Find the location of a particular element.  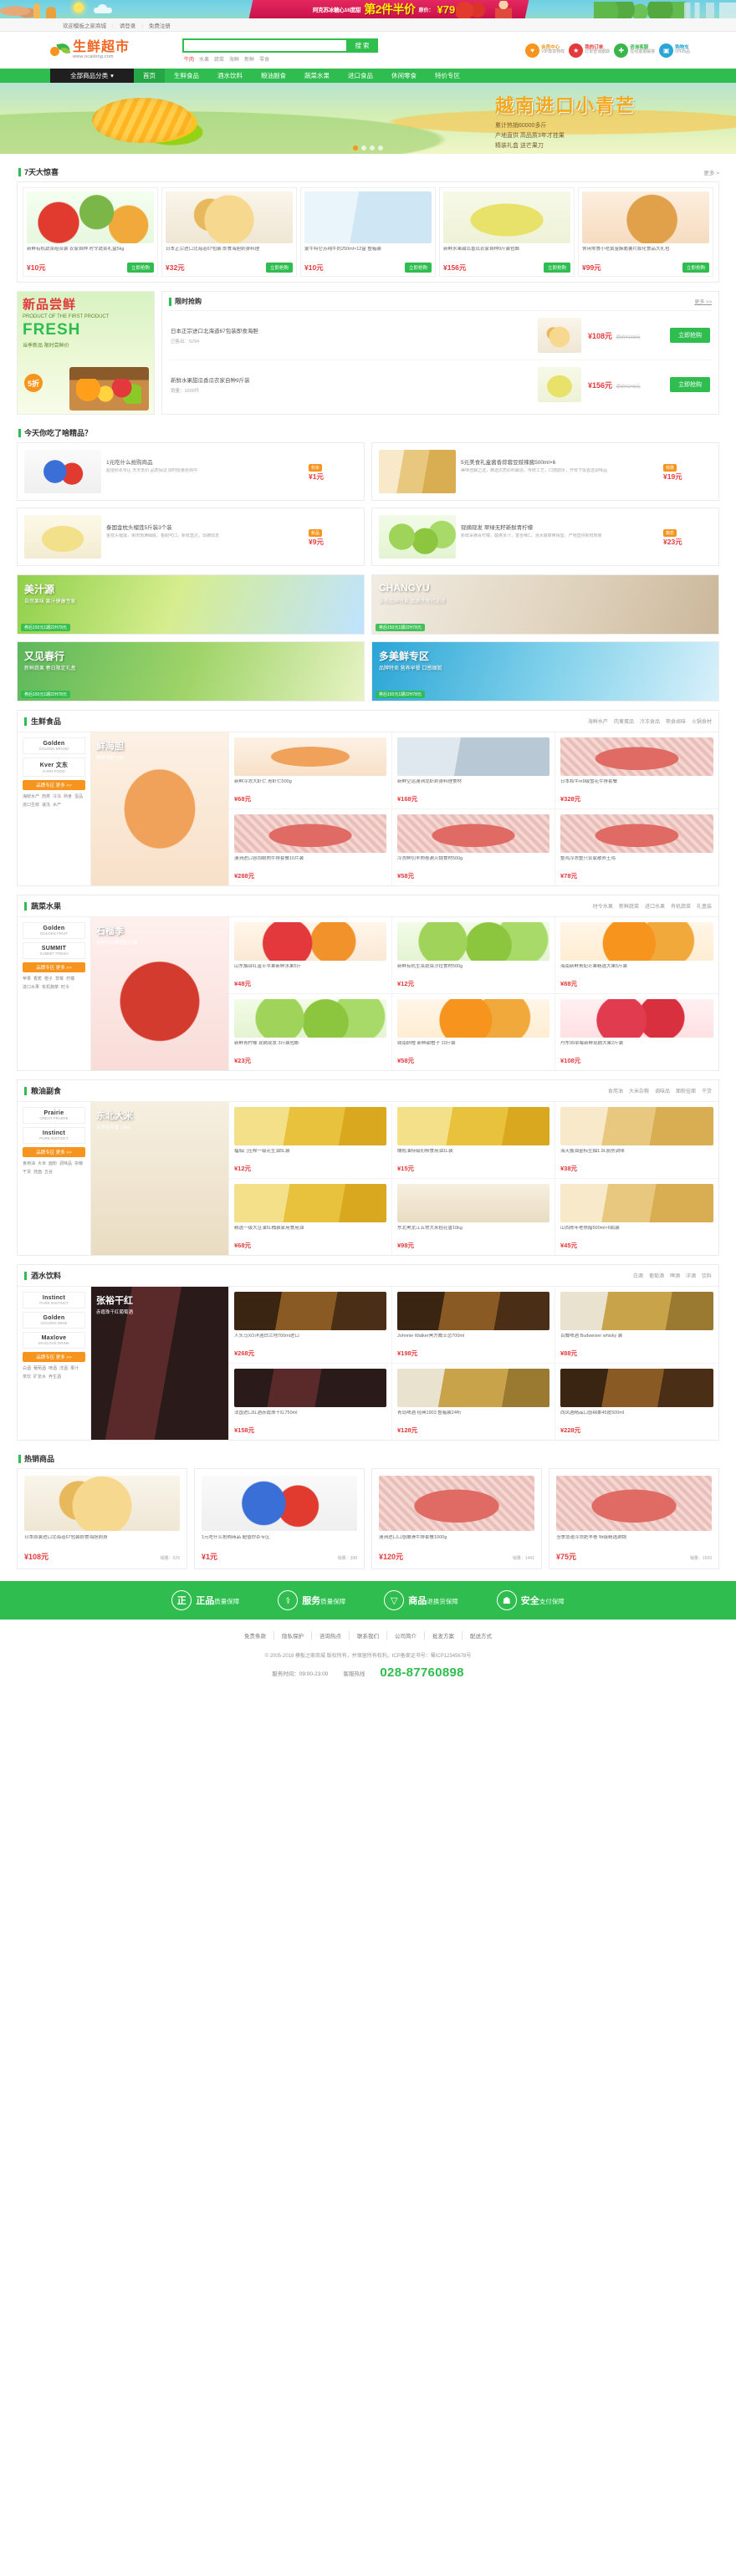

category-tag: 有机蔬菜 is located at coordinates (50, 987).